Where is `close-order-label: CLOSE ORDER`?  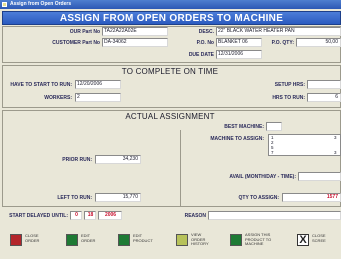 close-order-label: CLOSE ORDER is located at coordinates (32, 238).